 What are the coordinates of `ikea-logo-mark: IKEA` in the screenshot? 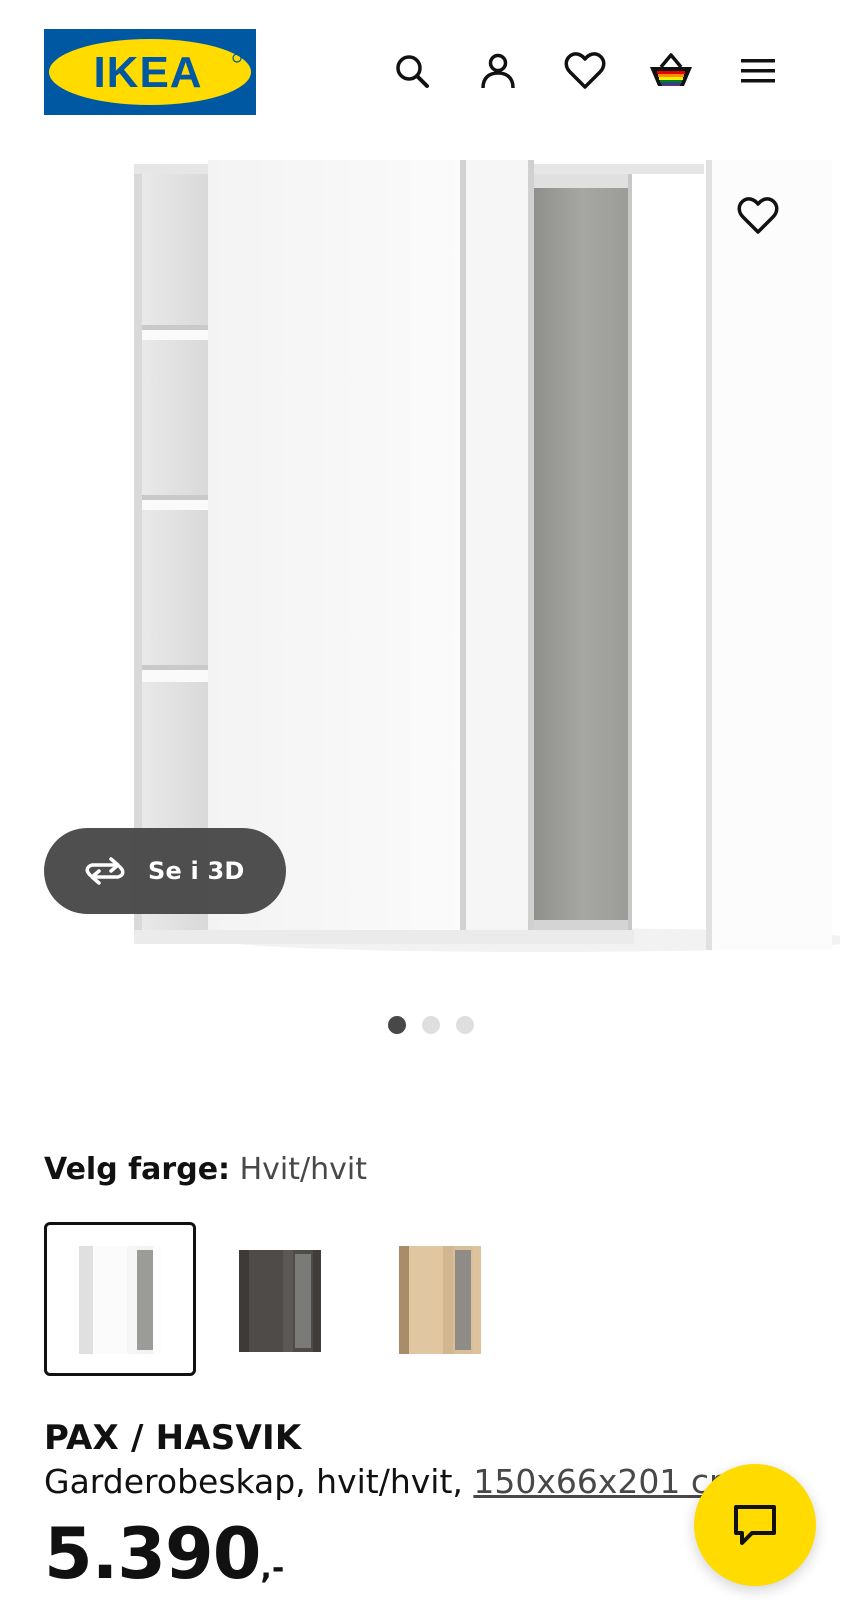 It's located at (150, 72).